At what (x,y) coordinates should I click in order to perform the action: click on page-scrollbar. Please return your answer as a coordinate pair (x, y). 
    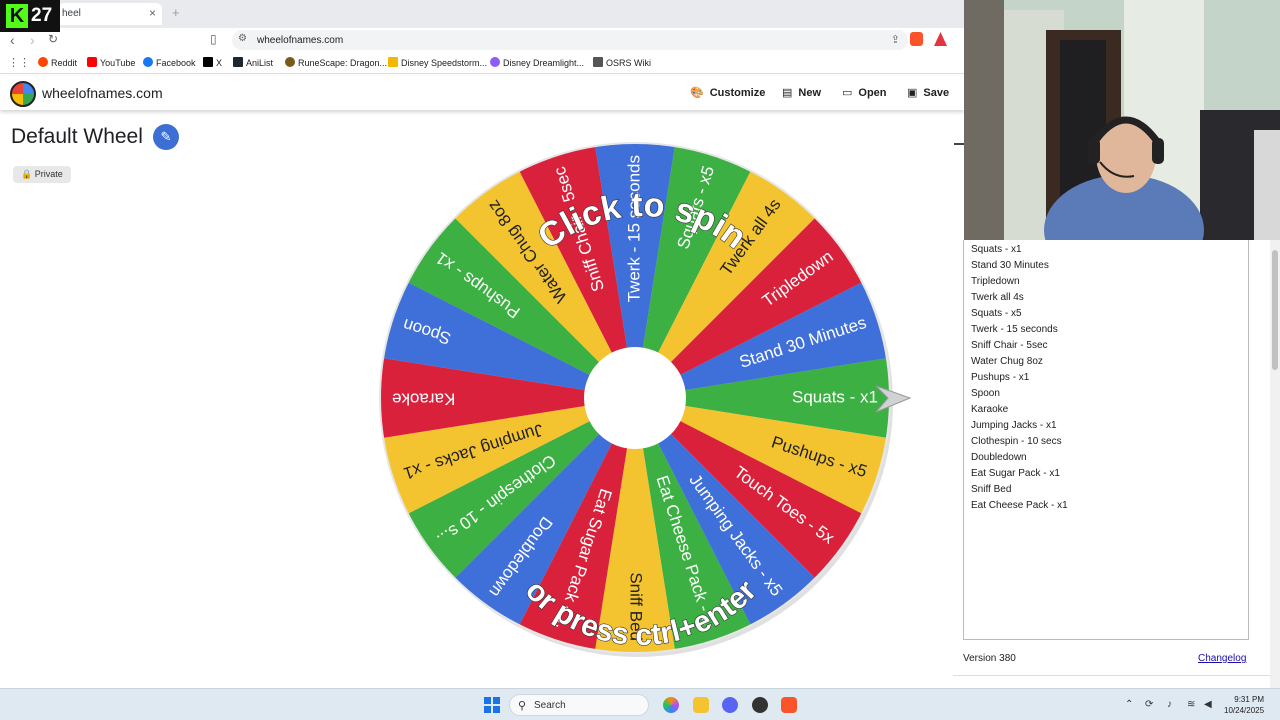
    Looking at the image, I should click on (1275, 465).